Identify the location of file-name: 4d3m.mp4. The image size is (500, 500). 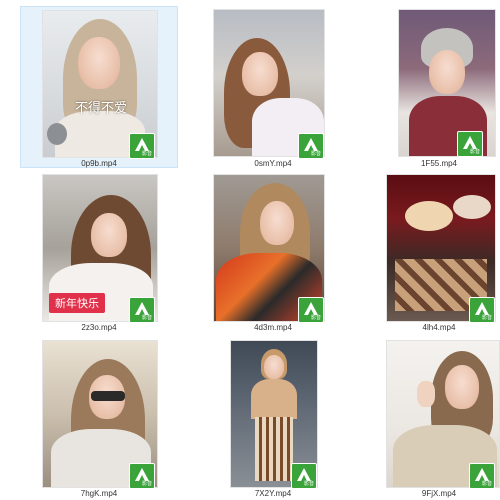
(273, 327).